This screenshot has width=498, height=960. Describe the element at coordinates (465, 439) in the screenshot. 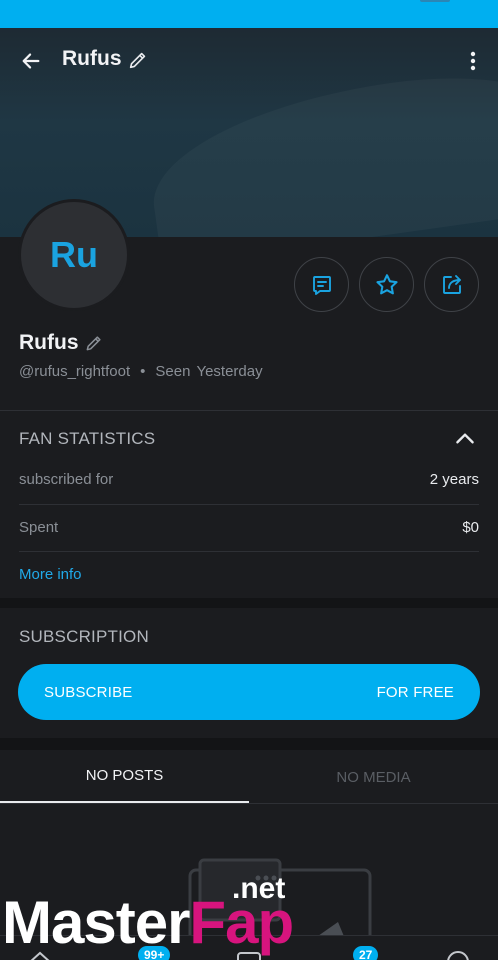

I see `chevron-up-icon` at that location.